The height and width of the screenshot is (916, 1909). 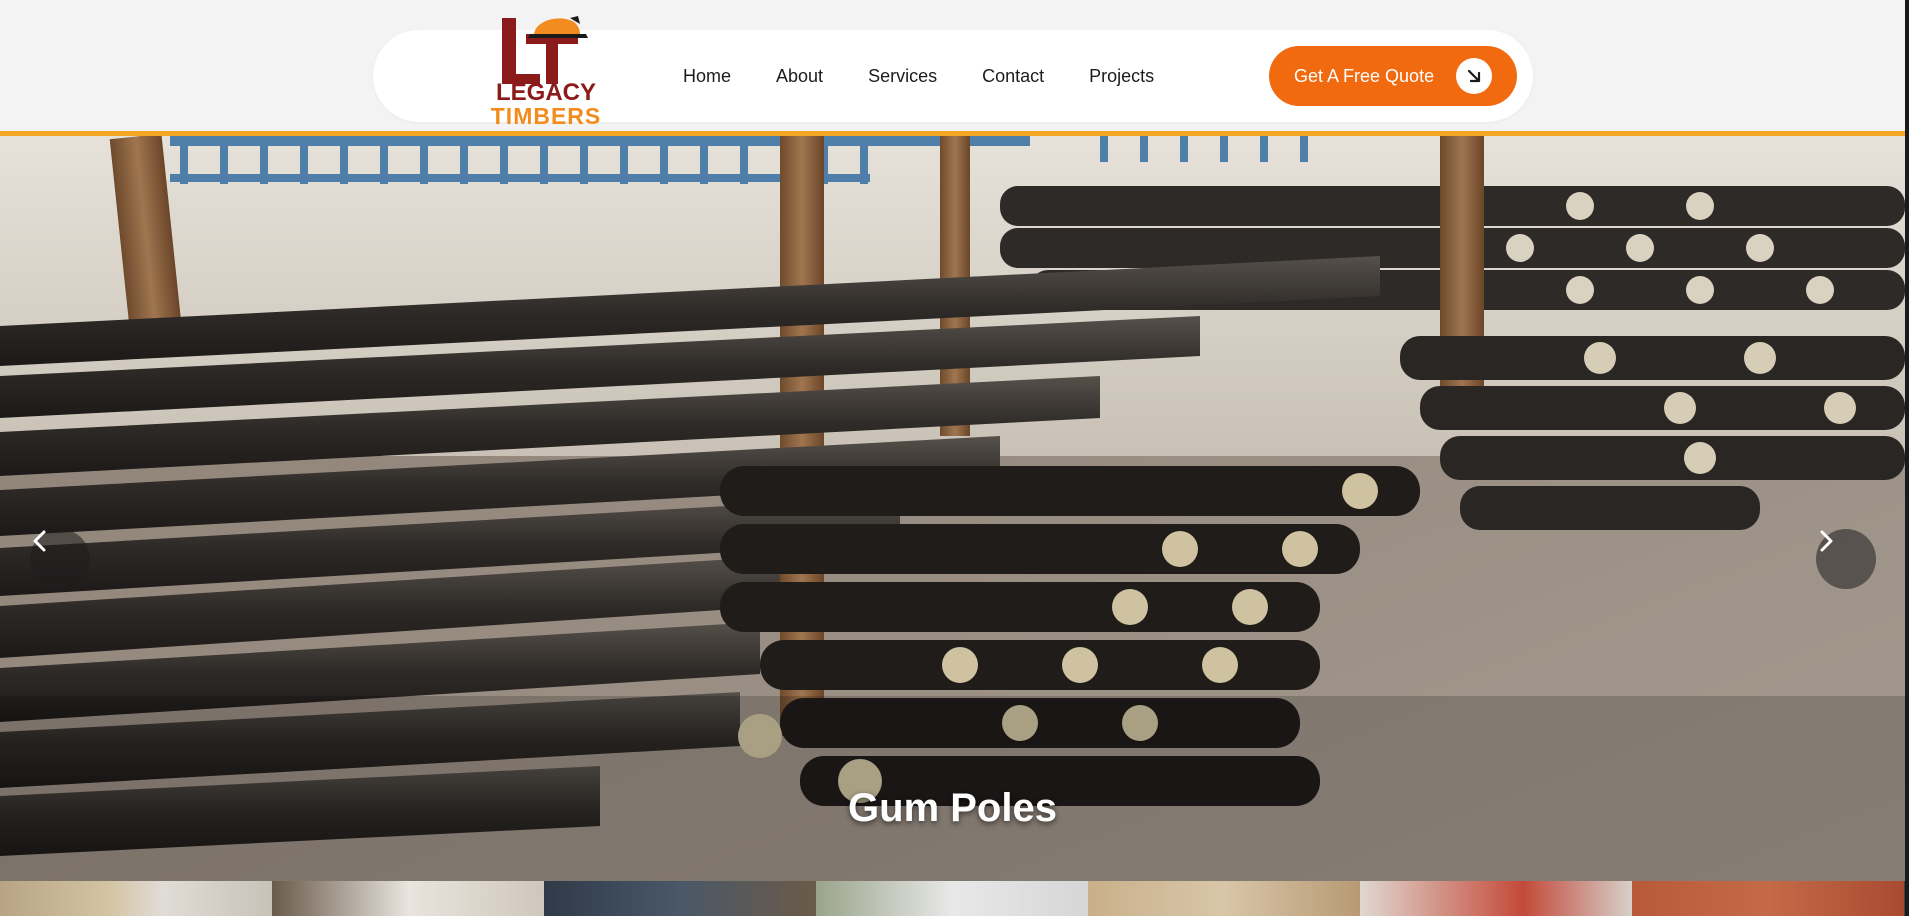 I want to click on slider-thumbnails, so click(x=952, y=898).